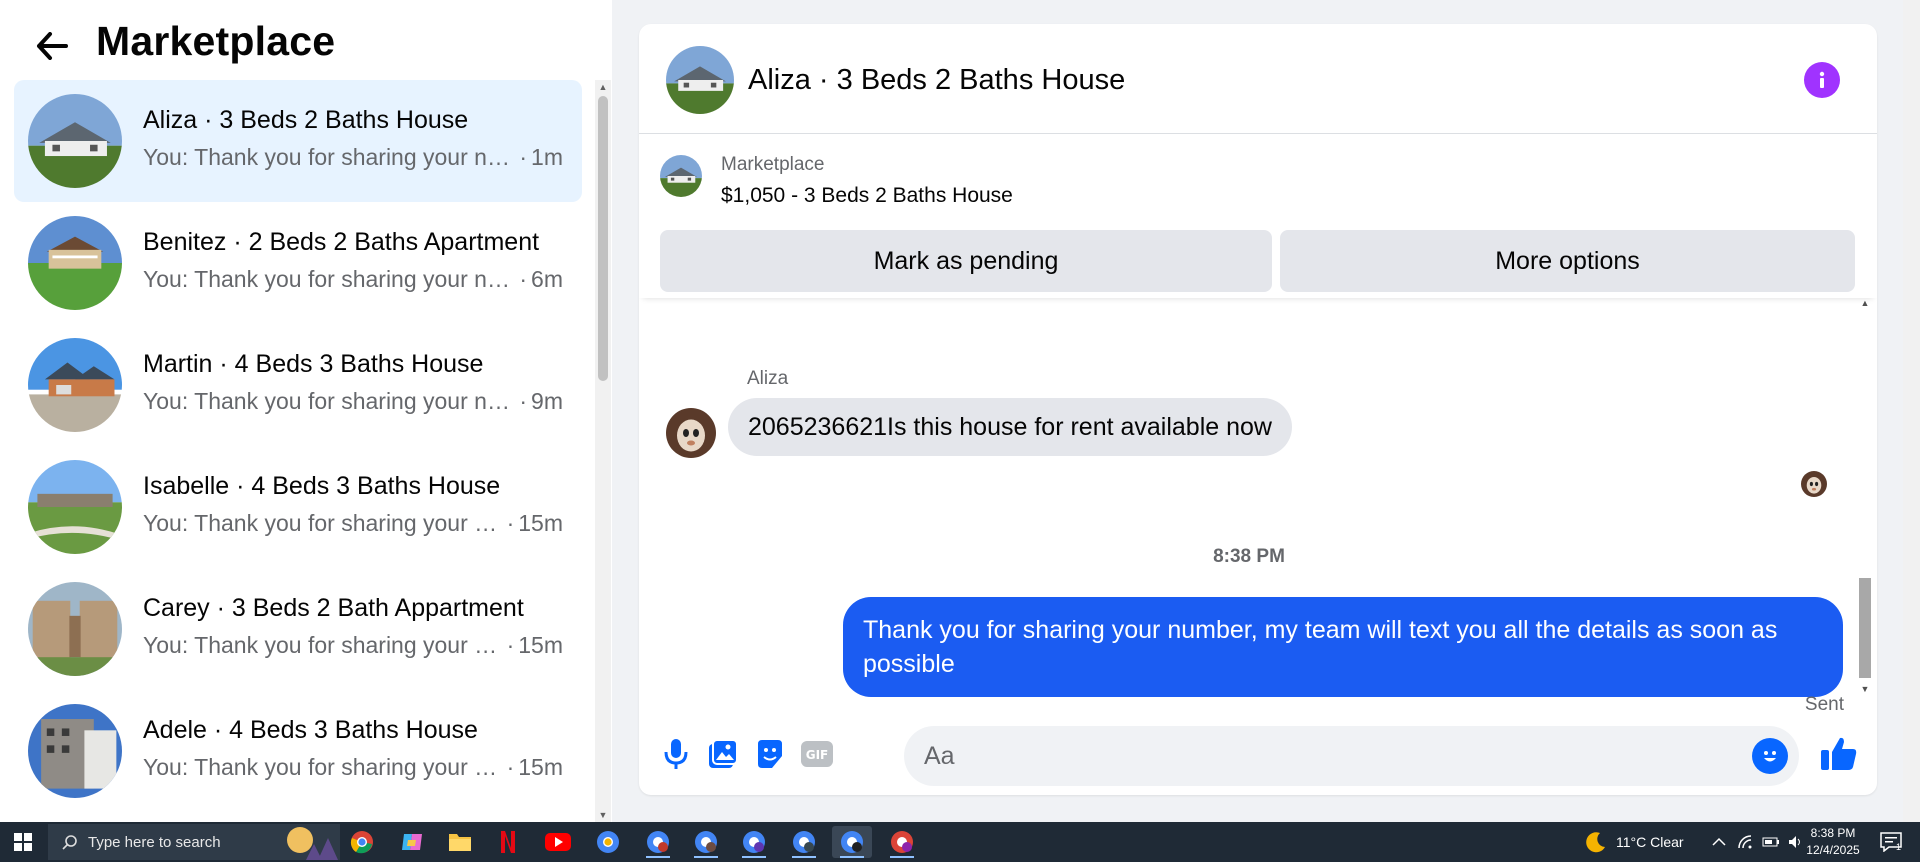  I want to click on search-placeholder: Type here to search, so click(154, 842).